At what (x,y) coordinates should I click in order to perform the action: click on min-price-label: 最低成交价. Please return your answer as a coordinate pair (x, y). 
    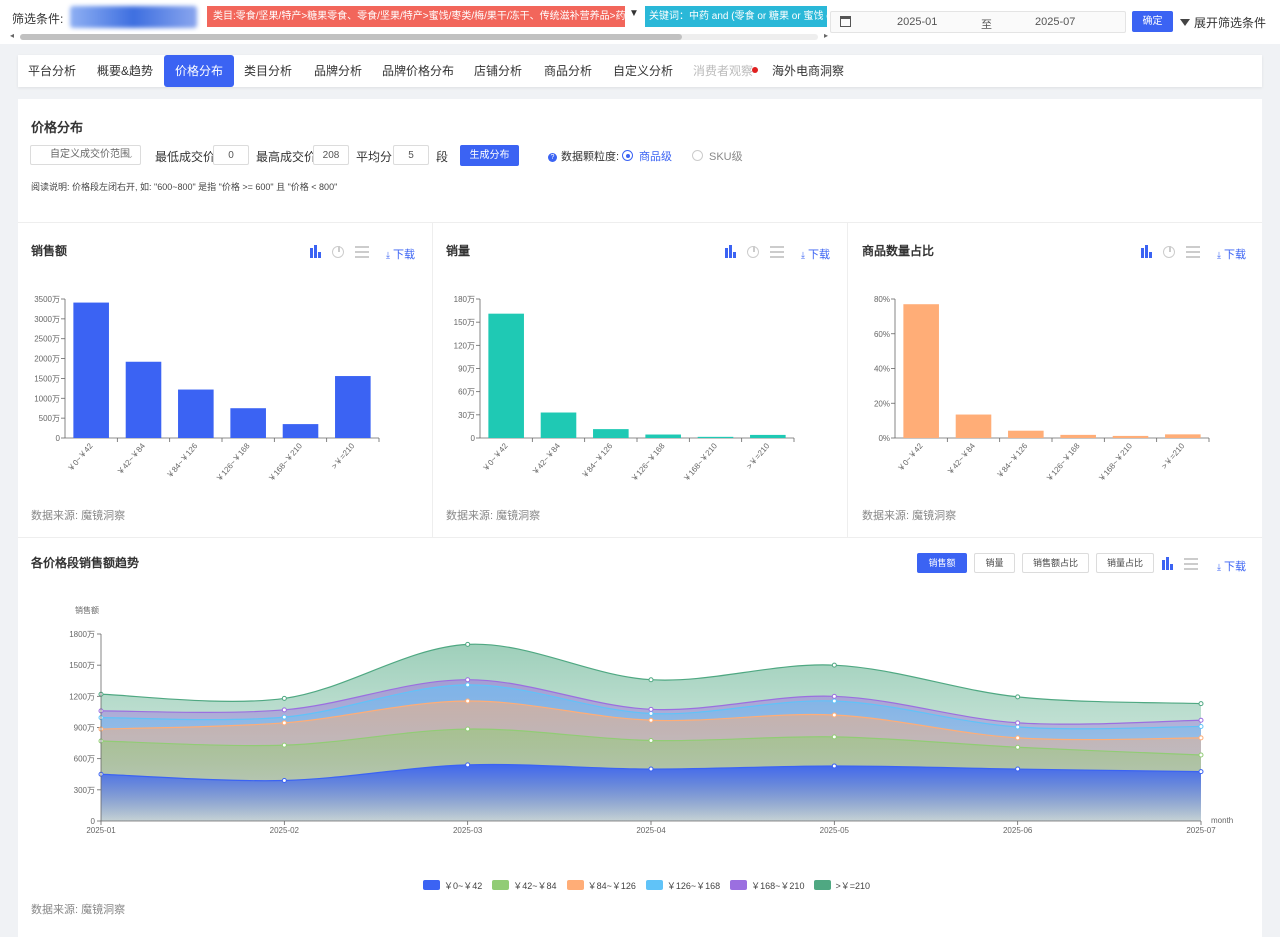
    Looking at the image, I should click on (185, 157).